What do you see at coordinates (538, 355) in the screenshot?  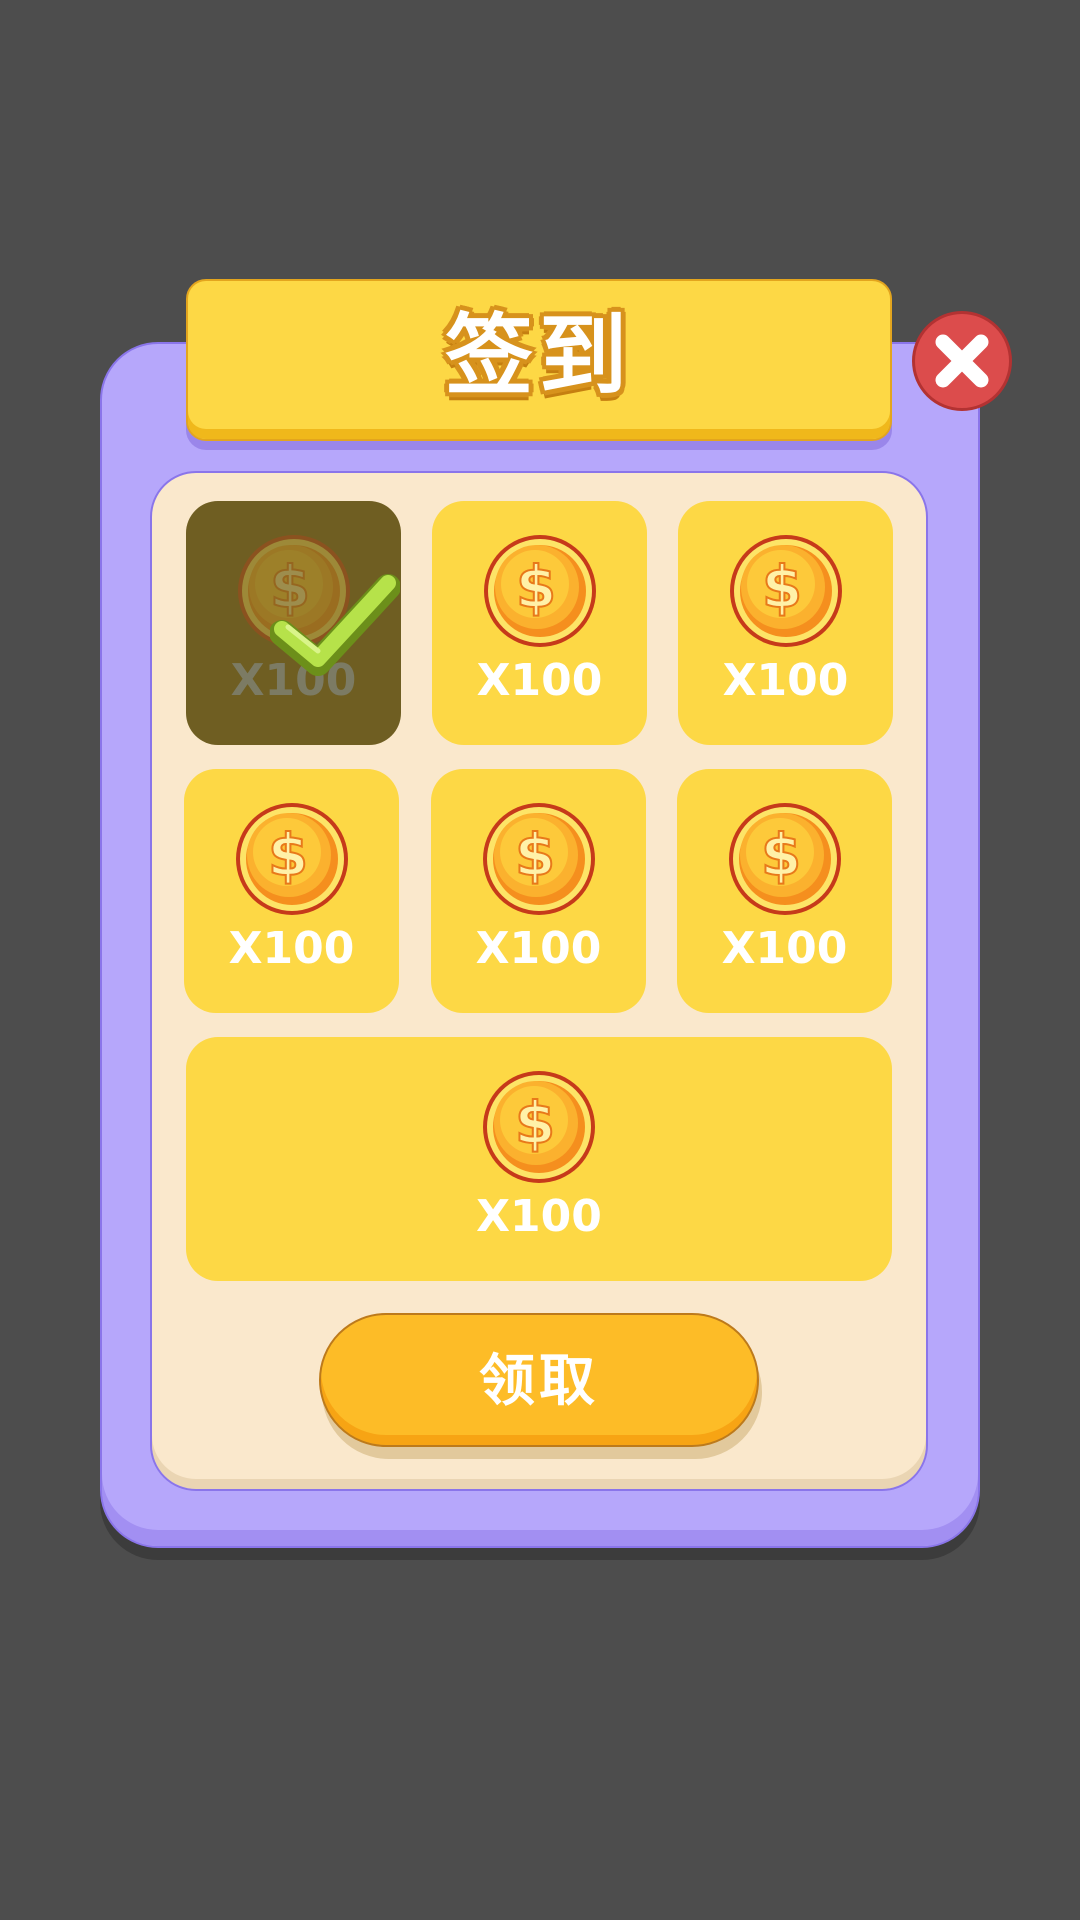 I see `dialog-title: 签到` at bounding box center [538, 355].